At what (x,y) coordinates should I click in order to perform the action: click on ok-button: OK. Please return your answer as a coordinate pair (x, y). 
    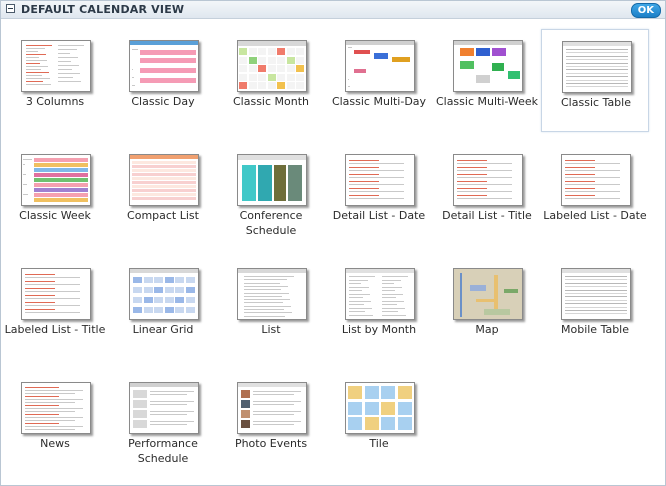
    Looking at the image, I should click on (645, 10).